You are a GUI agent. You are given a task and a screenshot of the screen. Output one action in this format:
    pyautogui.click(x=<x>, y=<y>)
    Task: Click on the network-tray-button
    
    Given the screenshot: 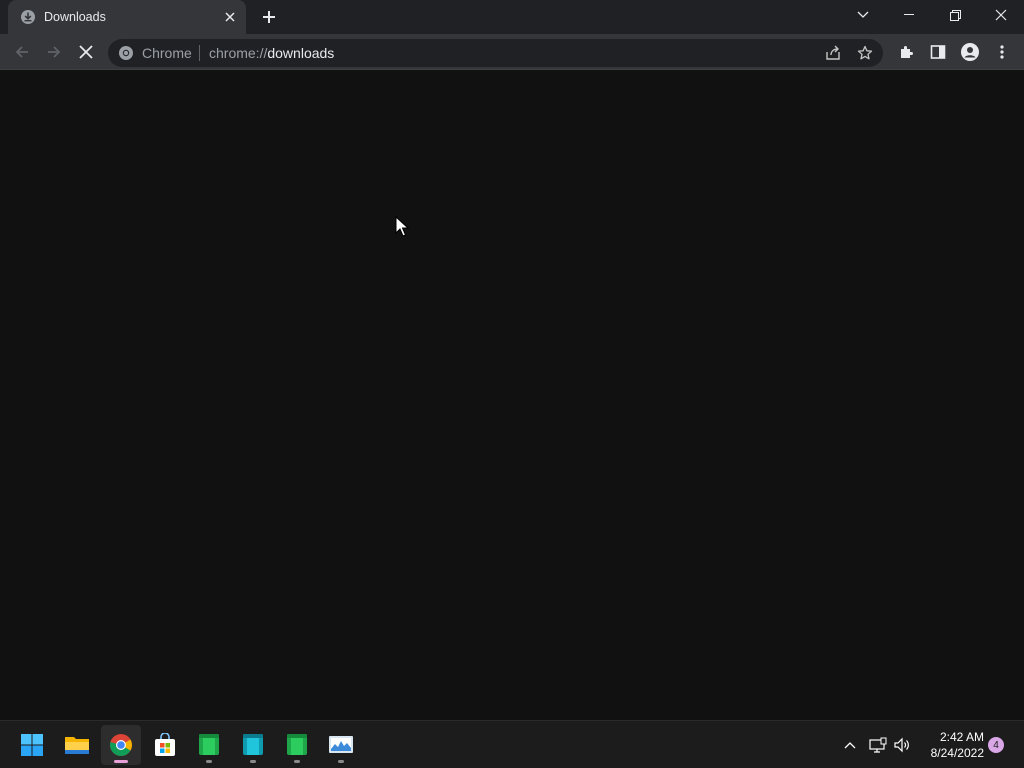 What is the action you would take?
    pyautogui.click(x=878, y=745)
    